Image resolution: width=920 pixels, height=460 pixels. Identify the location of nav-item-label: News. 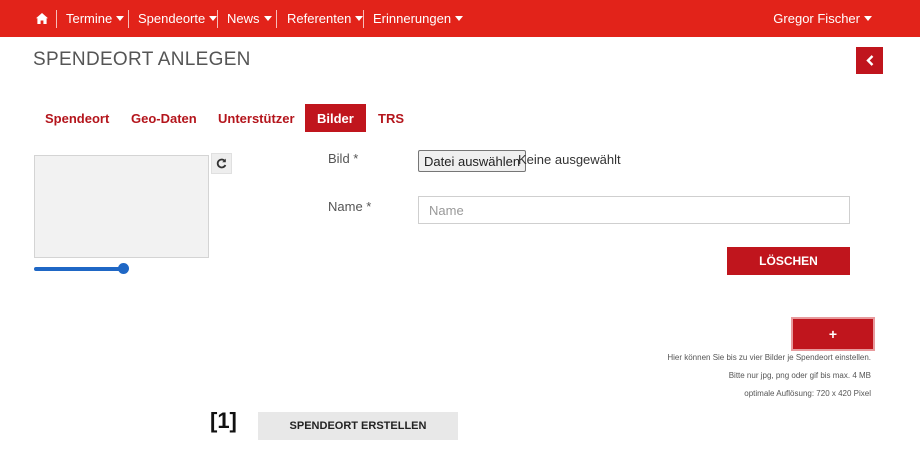
(243, 18).